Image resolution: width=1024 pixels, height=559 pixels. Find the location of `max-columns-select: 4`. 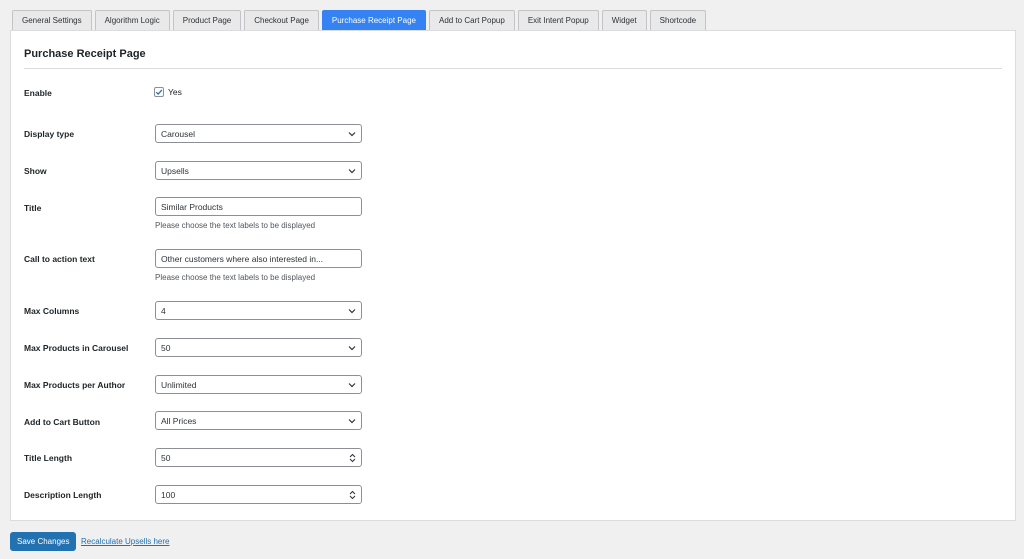

max-columns-select: 4 is located at coordinates (258, 310).